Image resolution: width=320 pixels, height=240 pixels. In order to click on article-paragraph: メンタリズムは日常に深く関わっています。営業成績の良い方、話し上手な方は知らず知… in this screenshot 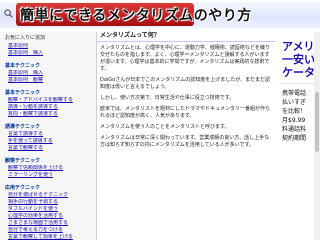, I will do `click(185, 141)`.